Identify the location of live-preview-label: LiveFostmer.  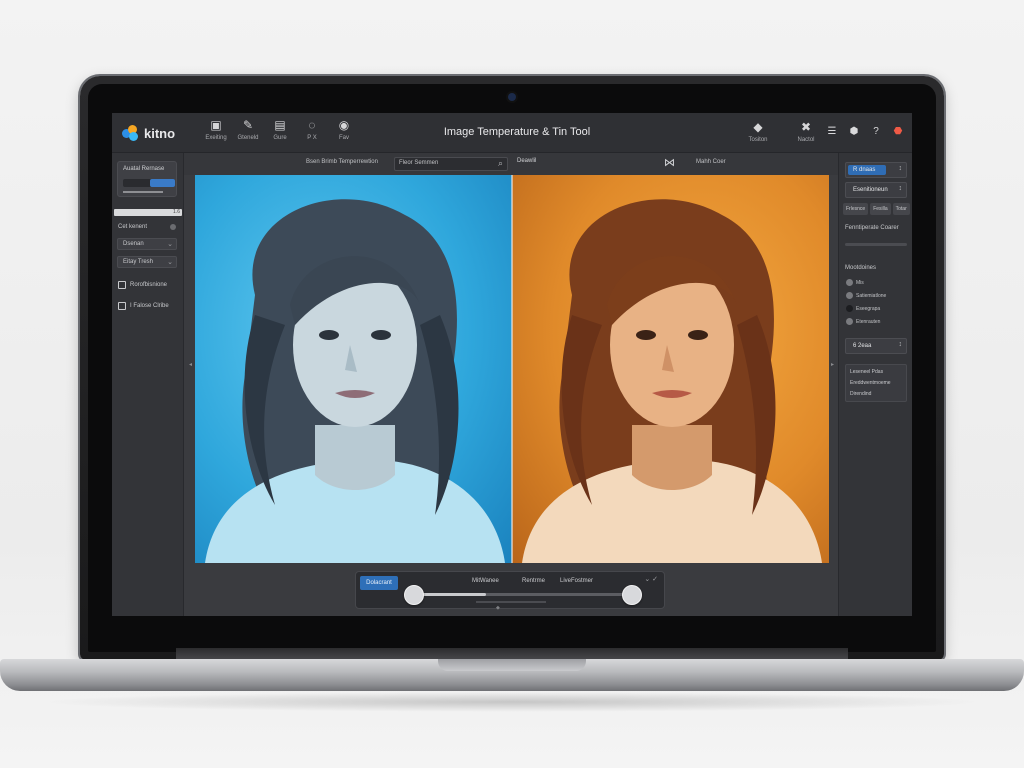
(576, 581).